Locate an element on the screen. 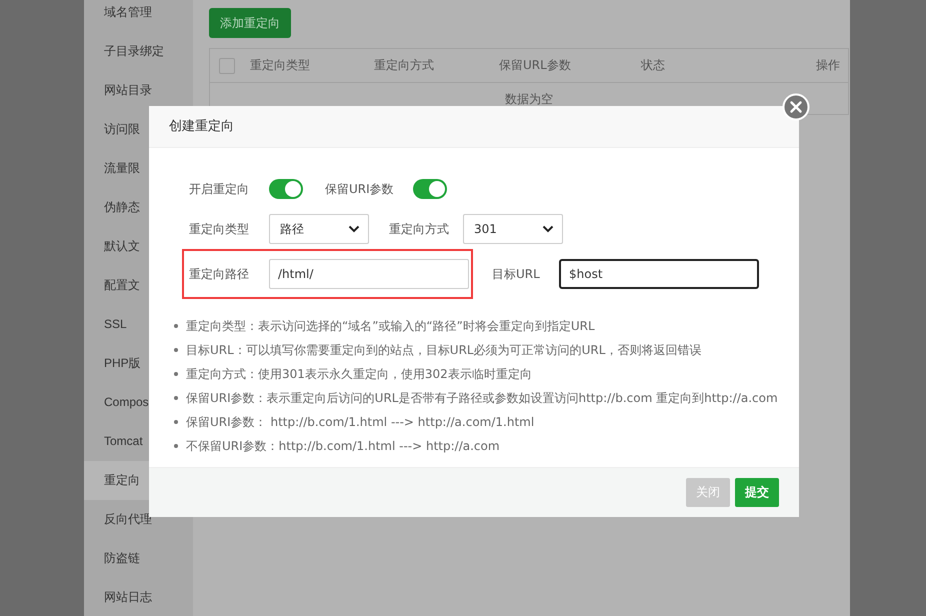  dialog-title: 创建重定向 is located at coordinates (201, 126).